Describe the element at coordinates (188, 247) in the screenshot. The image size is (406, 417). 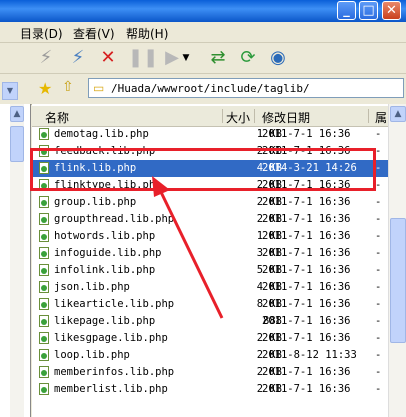
I see `annotation-arrow` at that location.